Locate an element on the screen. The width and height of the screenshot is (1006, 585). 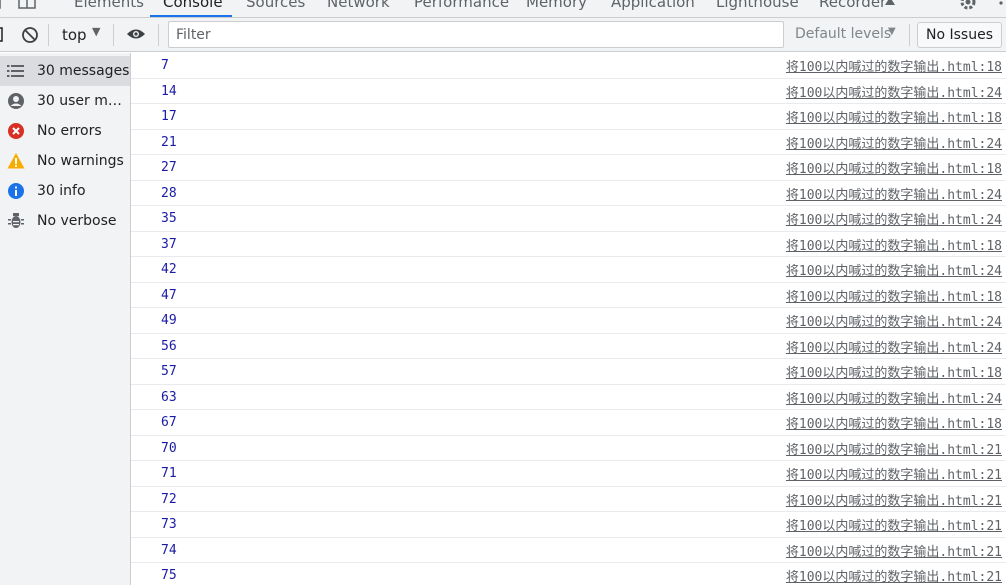
log-levels-dropdown: Default levels is located at coordinates (843, 34).